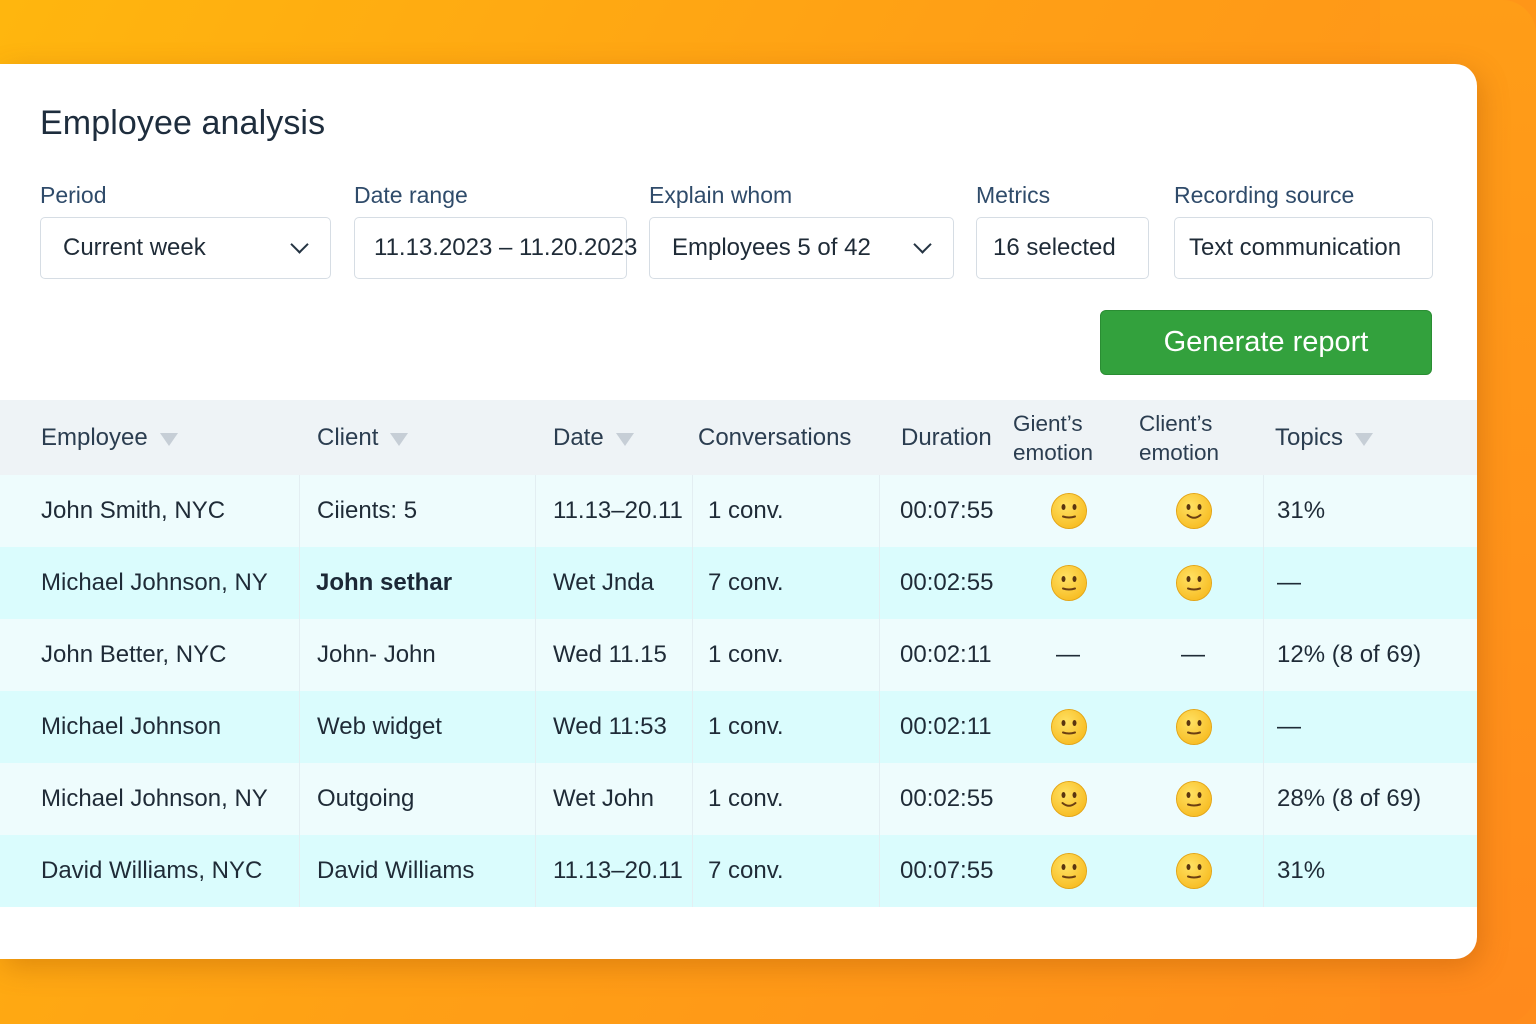 The height and width of the screenshot is (1024, 1536). Describe the element at coordinates (379, 726) in the screenshot. I see `cell-client: Web widget` at that location.